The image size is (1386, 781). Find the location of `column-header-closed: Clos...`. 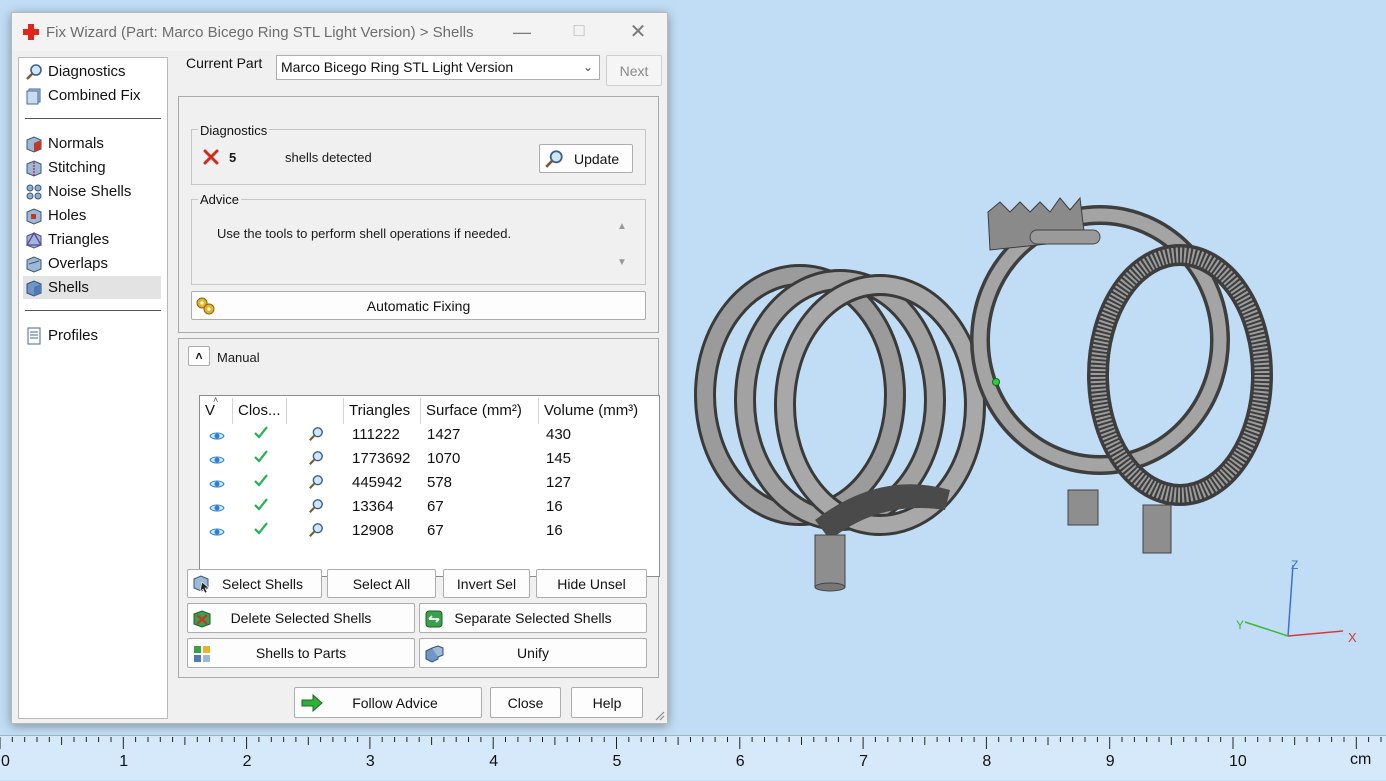

column-header-closed: Clos... is located at coordinates (260, 411).